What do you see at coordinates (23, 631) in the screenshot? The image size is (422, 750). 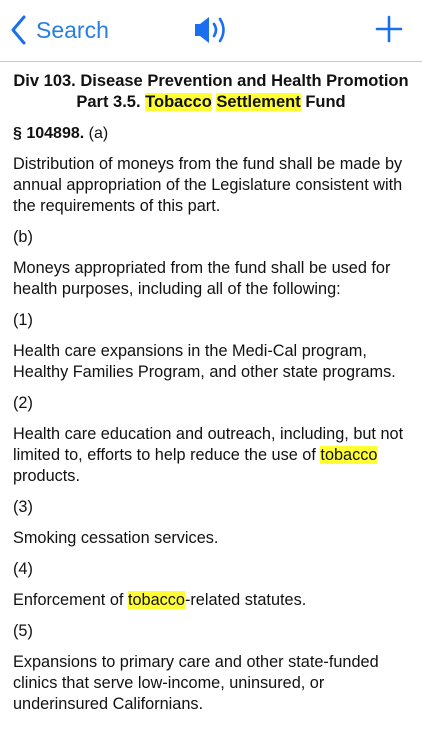 I see `item-5-label: (5)` at bounding box center [23, 631].